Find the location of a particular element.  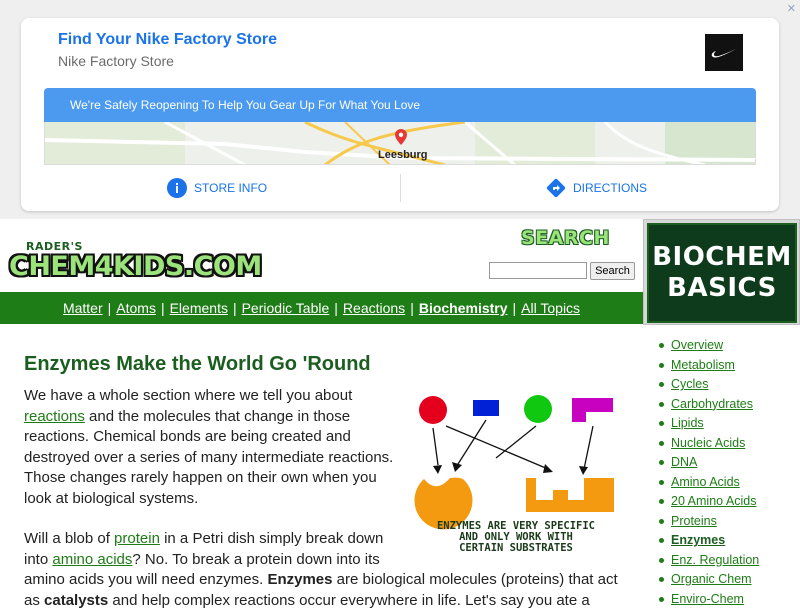

sidebar-item: Overview is located at coordinates (708, 346).